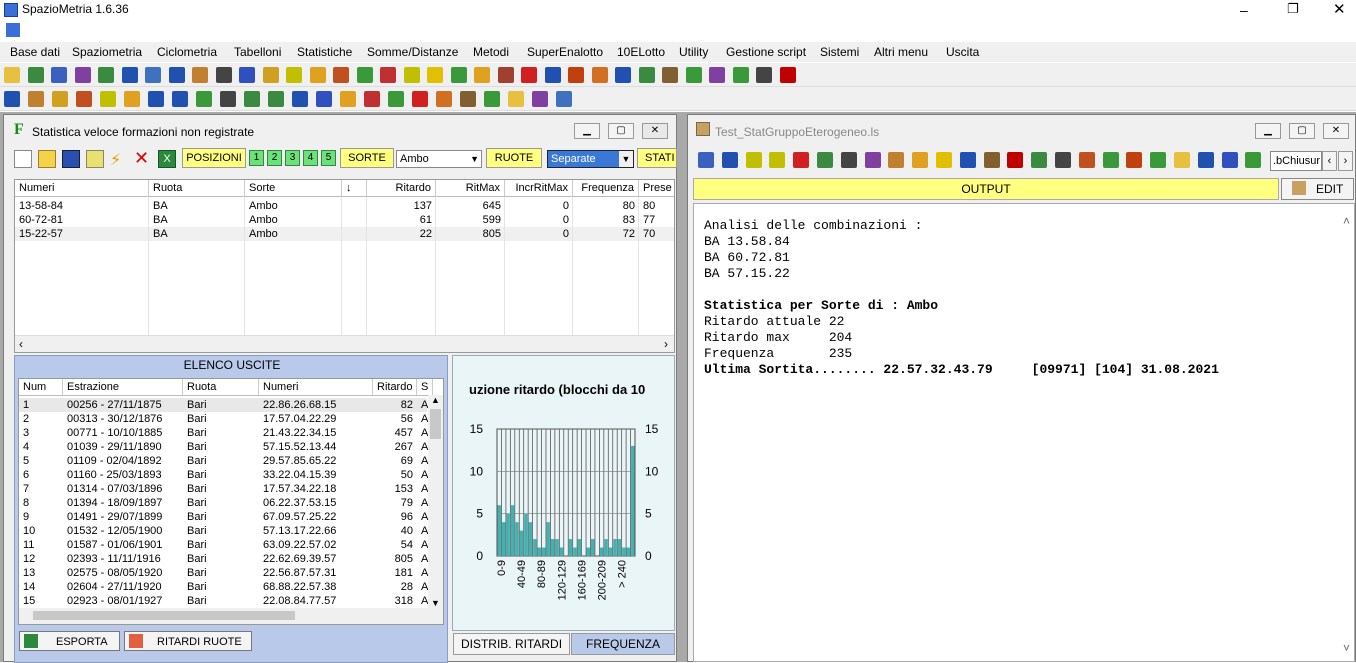 The height and width of the screenshot is (663, 1356). What do you see at coordinates (108, 99) in the screenshot?
I see `toolbar-tool2-5-icon` at bounding box center [108, 99].